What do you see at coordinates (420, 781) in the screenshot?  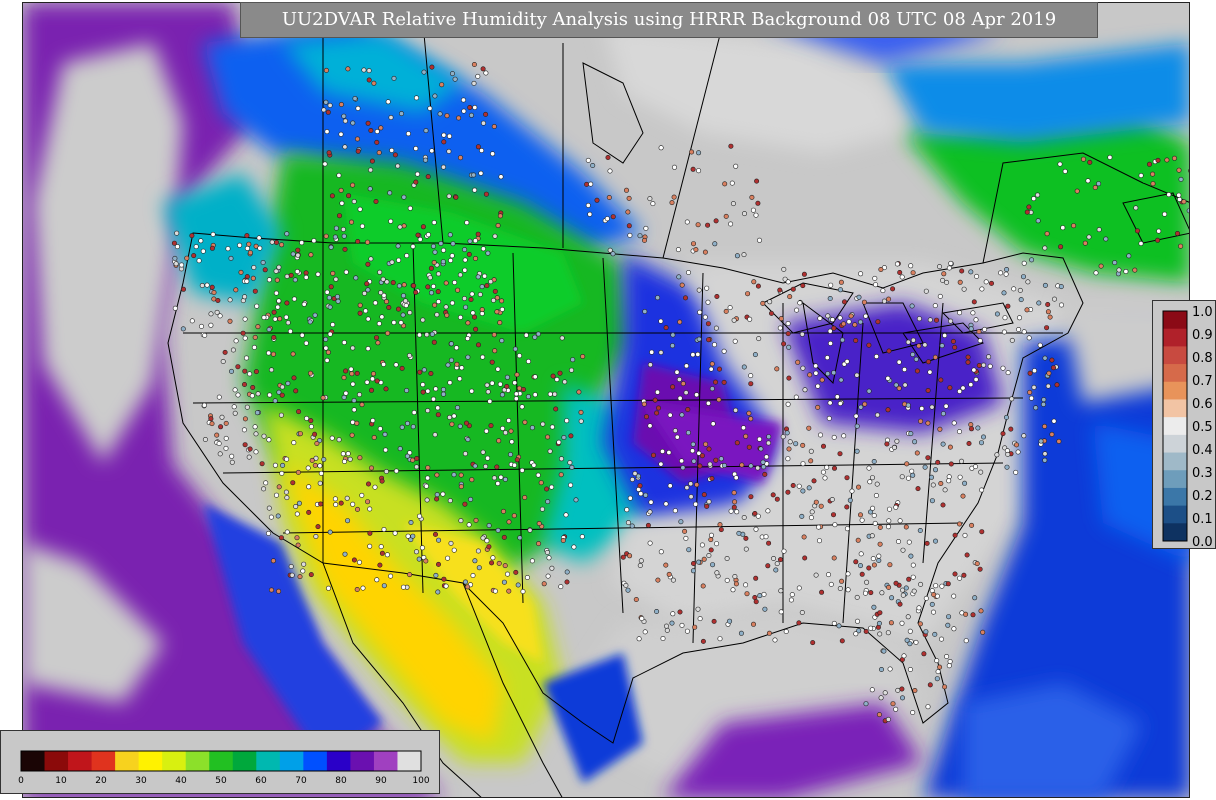 I see `colorbar-tick-label: 100` at bounding box center [420, 781].